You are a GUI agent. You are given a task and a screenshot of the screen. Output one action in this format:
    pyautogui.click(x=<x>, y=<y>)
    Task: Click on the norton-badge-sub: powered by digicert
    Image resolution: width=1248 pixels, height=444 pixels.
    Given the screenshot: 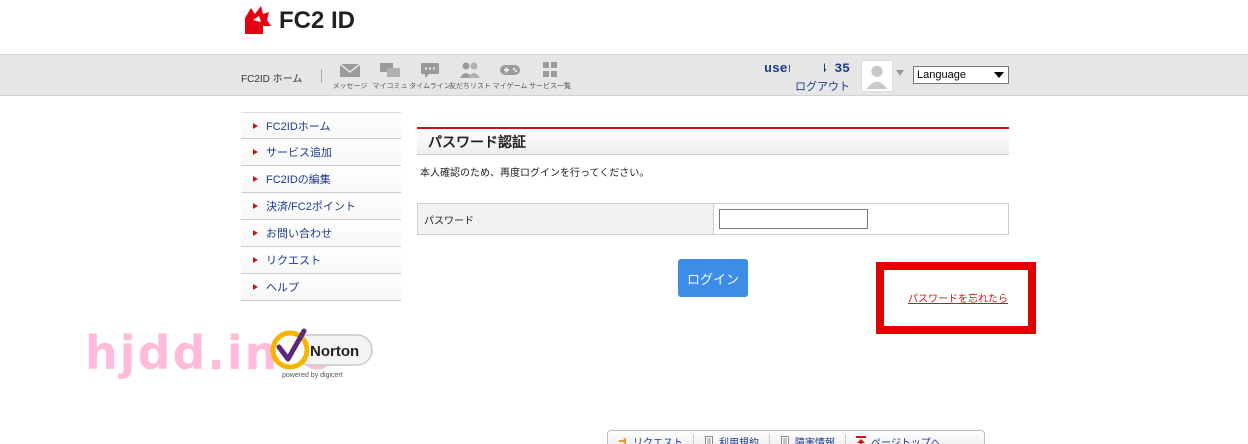 What is the action you would take?
    pyautogui.click(x=312, y=375)
    